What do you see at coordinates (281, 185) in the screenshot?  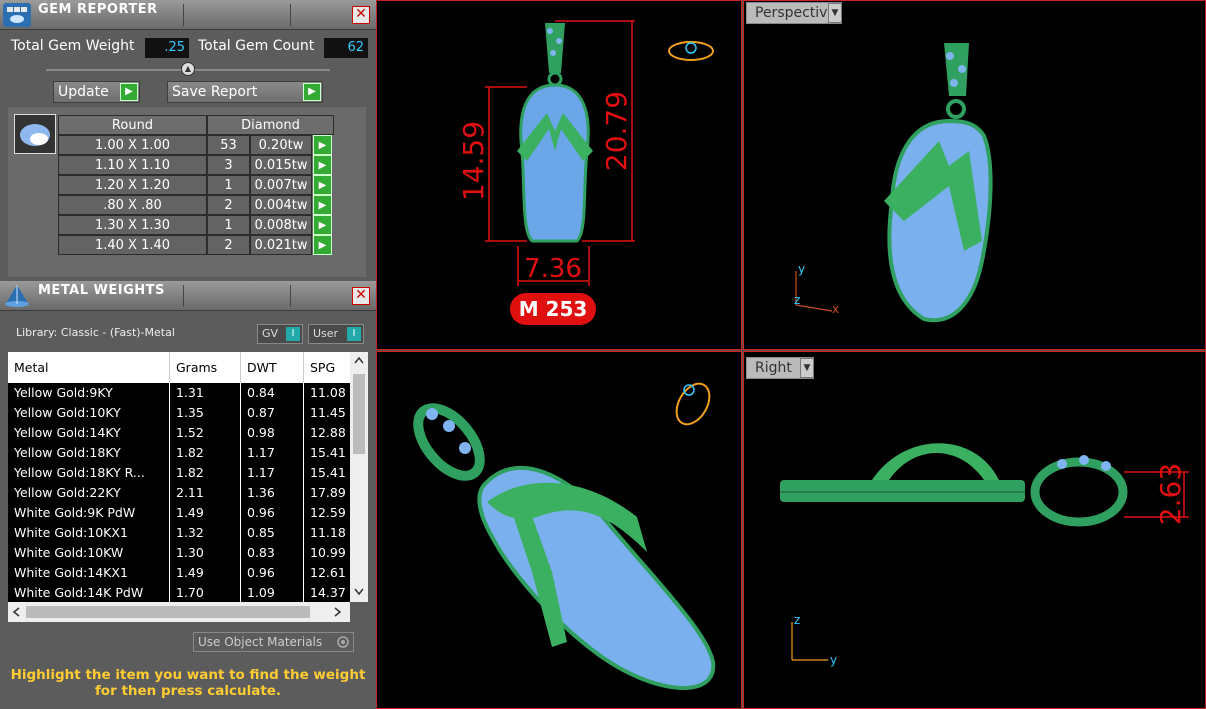 I see `gem-weight-cell: 0.007tw` at bounding box center [281, 185].